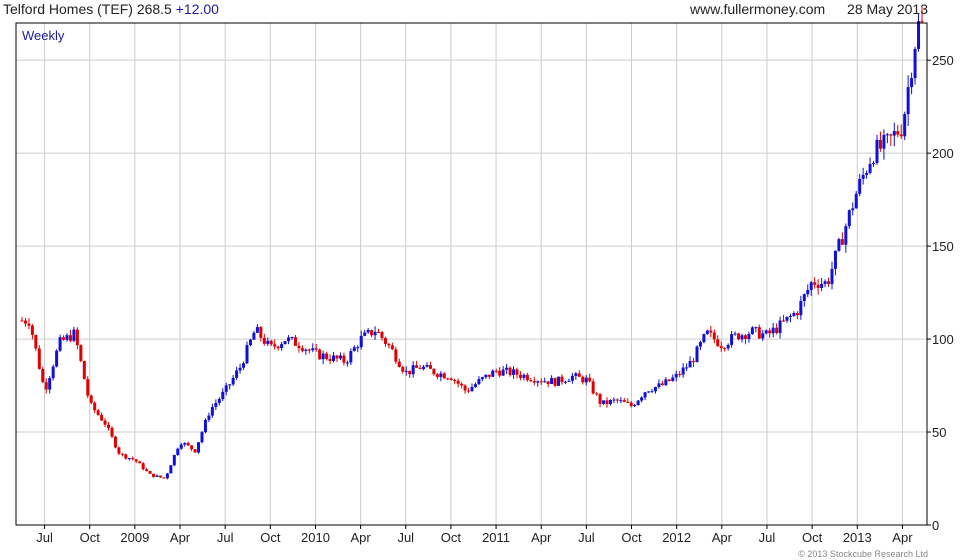  I want to click on period-label: Weekly, so click(43, 35).